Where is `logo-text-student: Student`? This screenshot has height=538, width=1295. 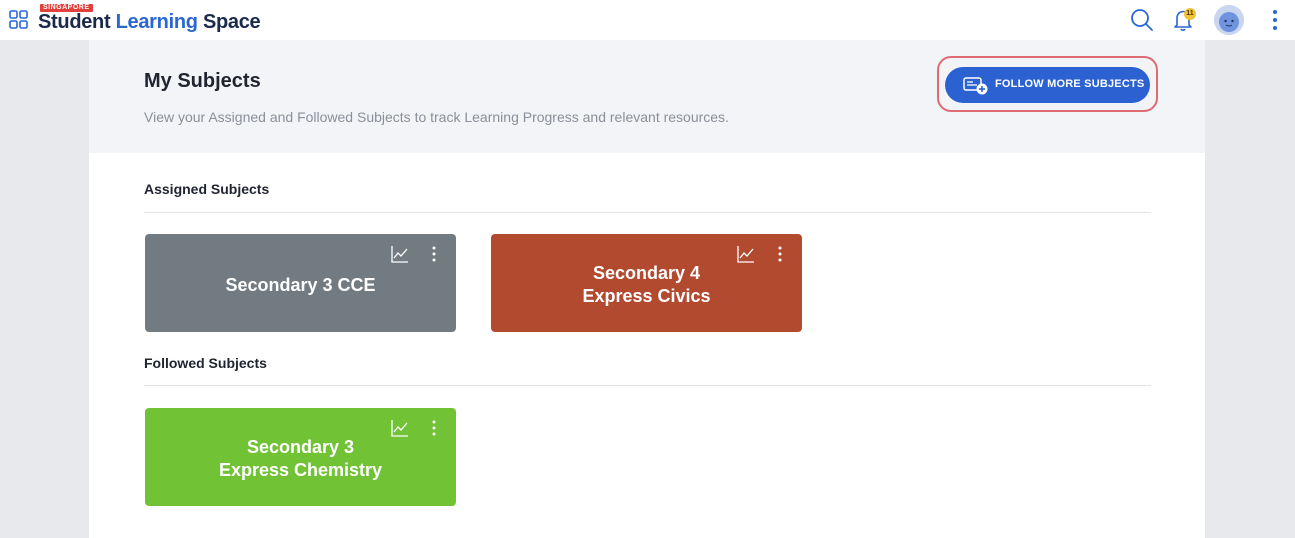
logo-text-student: Student is located at coordinates (74, 22).